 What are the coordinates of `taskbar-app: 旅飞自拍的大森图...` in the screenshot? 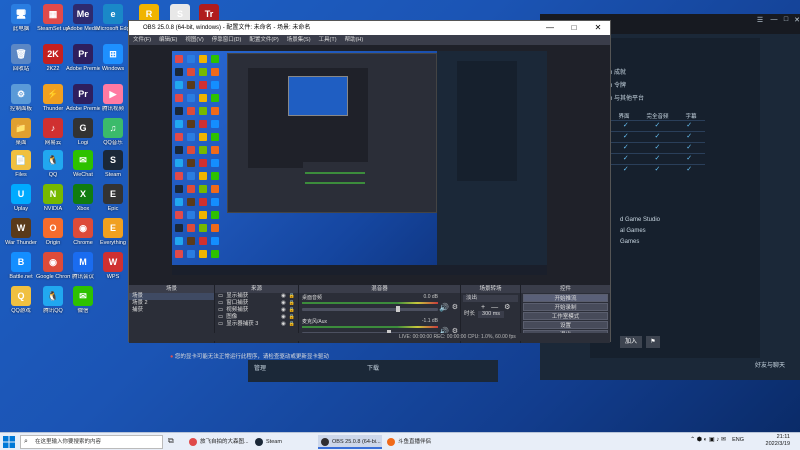 It's located at (218, 442).